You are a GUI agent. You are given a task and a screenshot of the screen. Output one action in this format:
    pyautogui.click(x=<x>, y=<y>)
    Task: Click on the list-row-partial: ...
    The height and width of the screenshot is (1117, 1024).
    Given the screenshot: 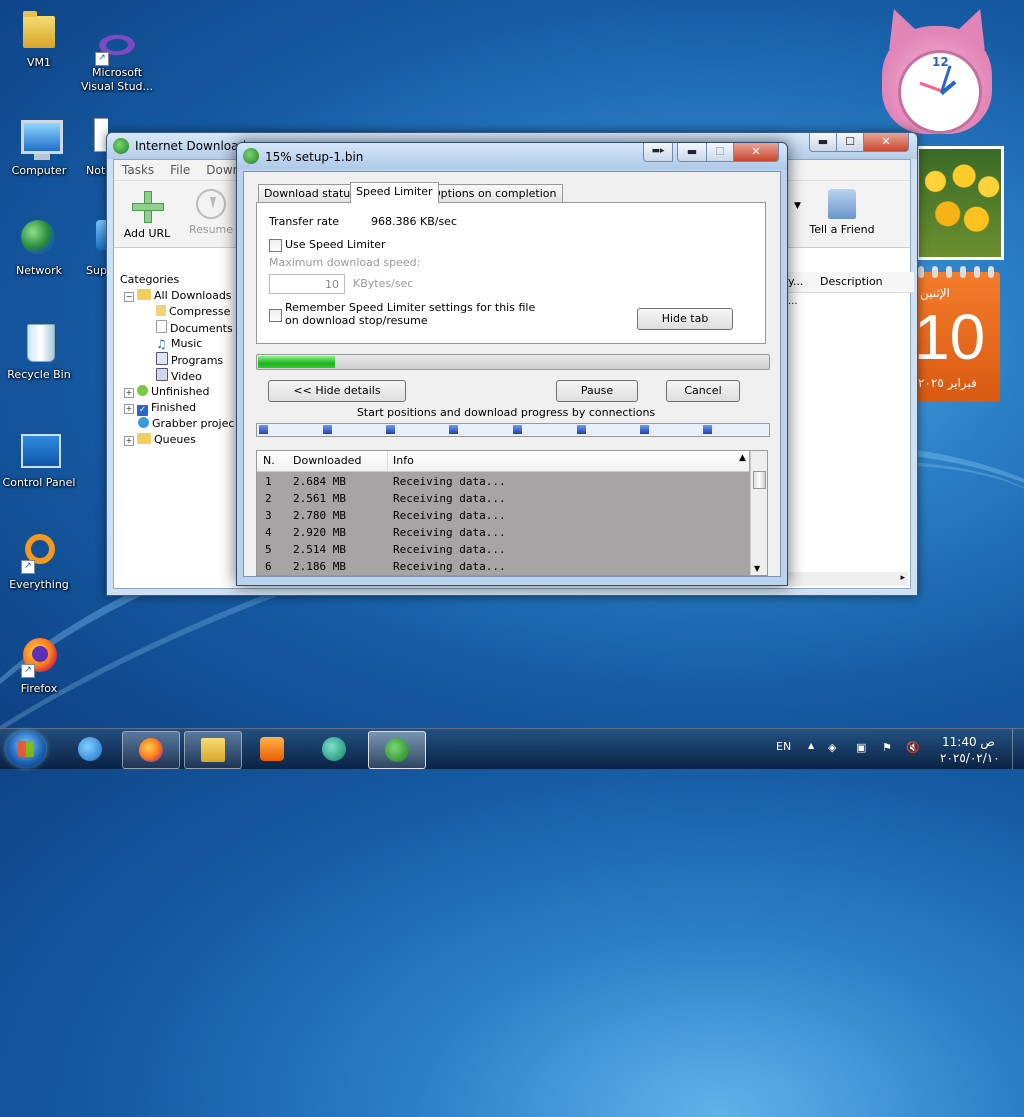 What is the action you would take?
    pyautogui.click(x=793, y=301)
    